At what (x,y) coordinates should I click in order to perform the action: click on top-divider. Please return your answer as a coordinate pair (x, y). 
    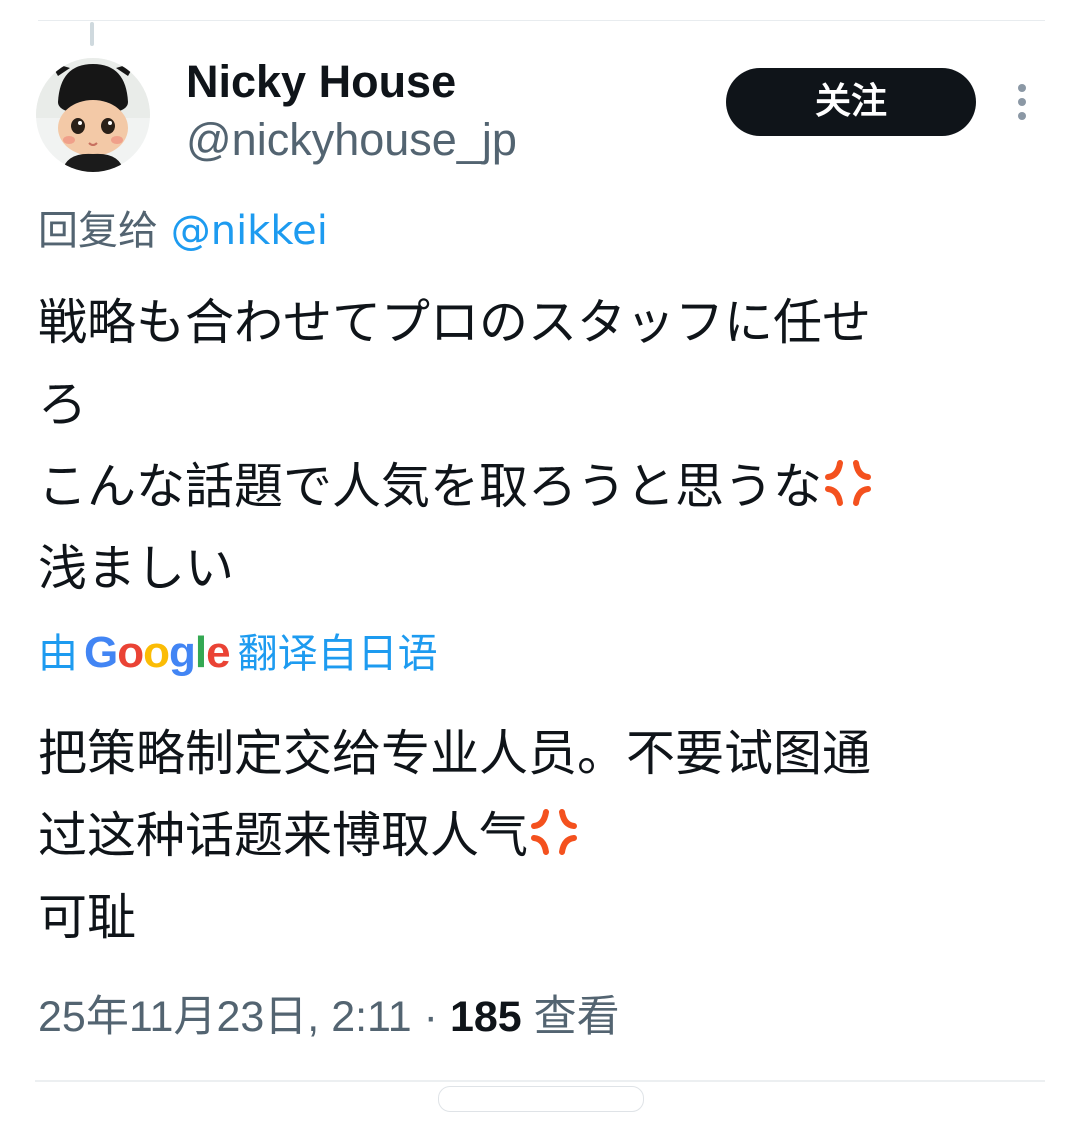
    Looking at the image, I should click on (541, 20).